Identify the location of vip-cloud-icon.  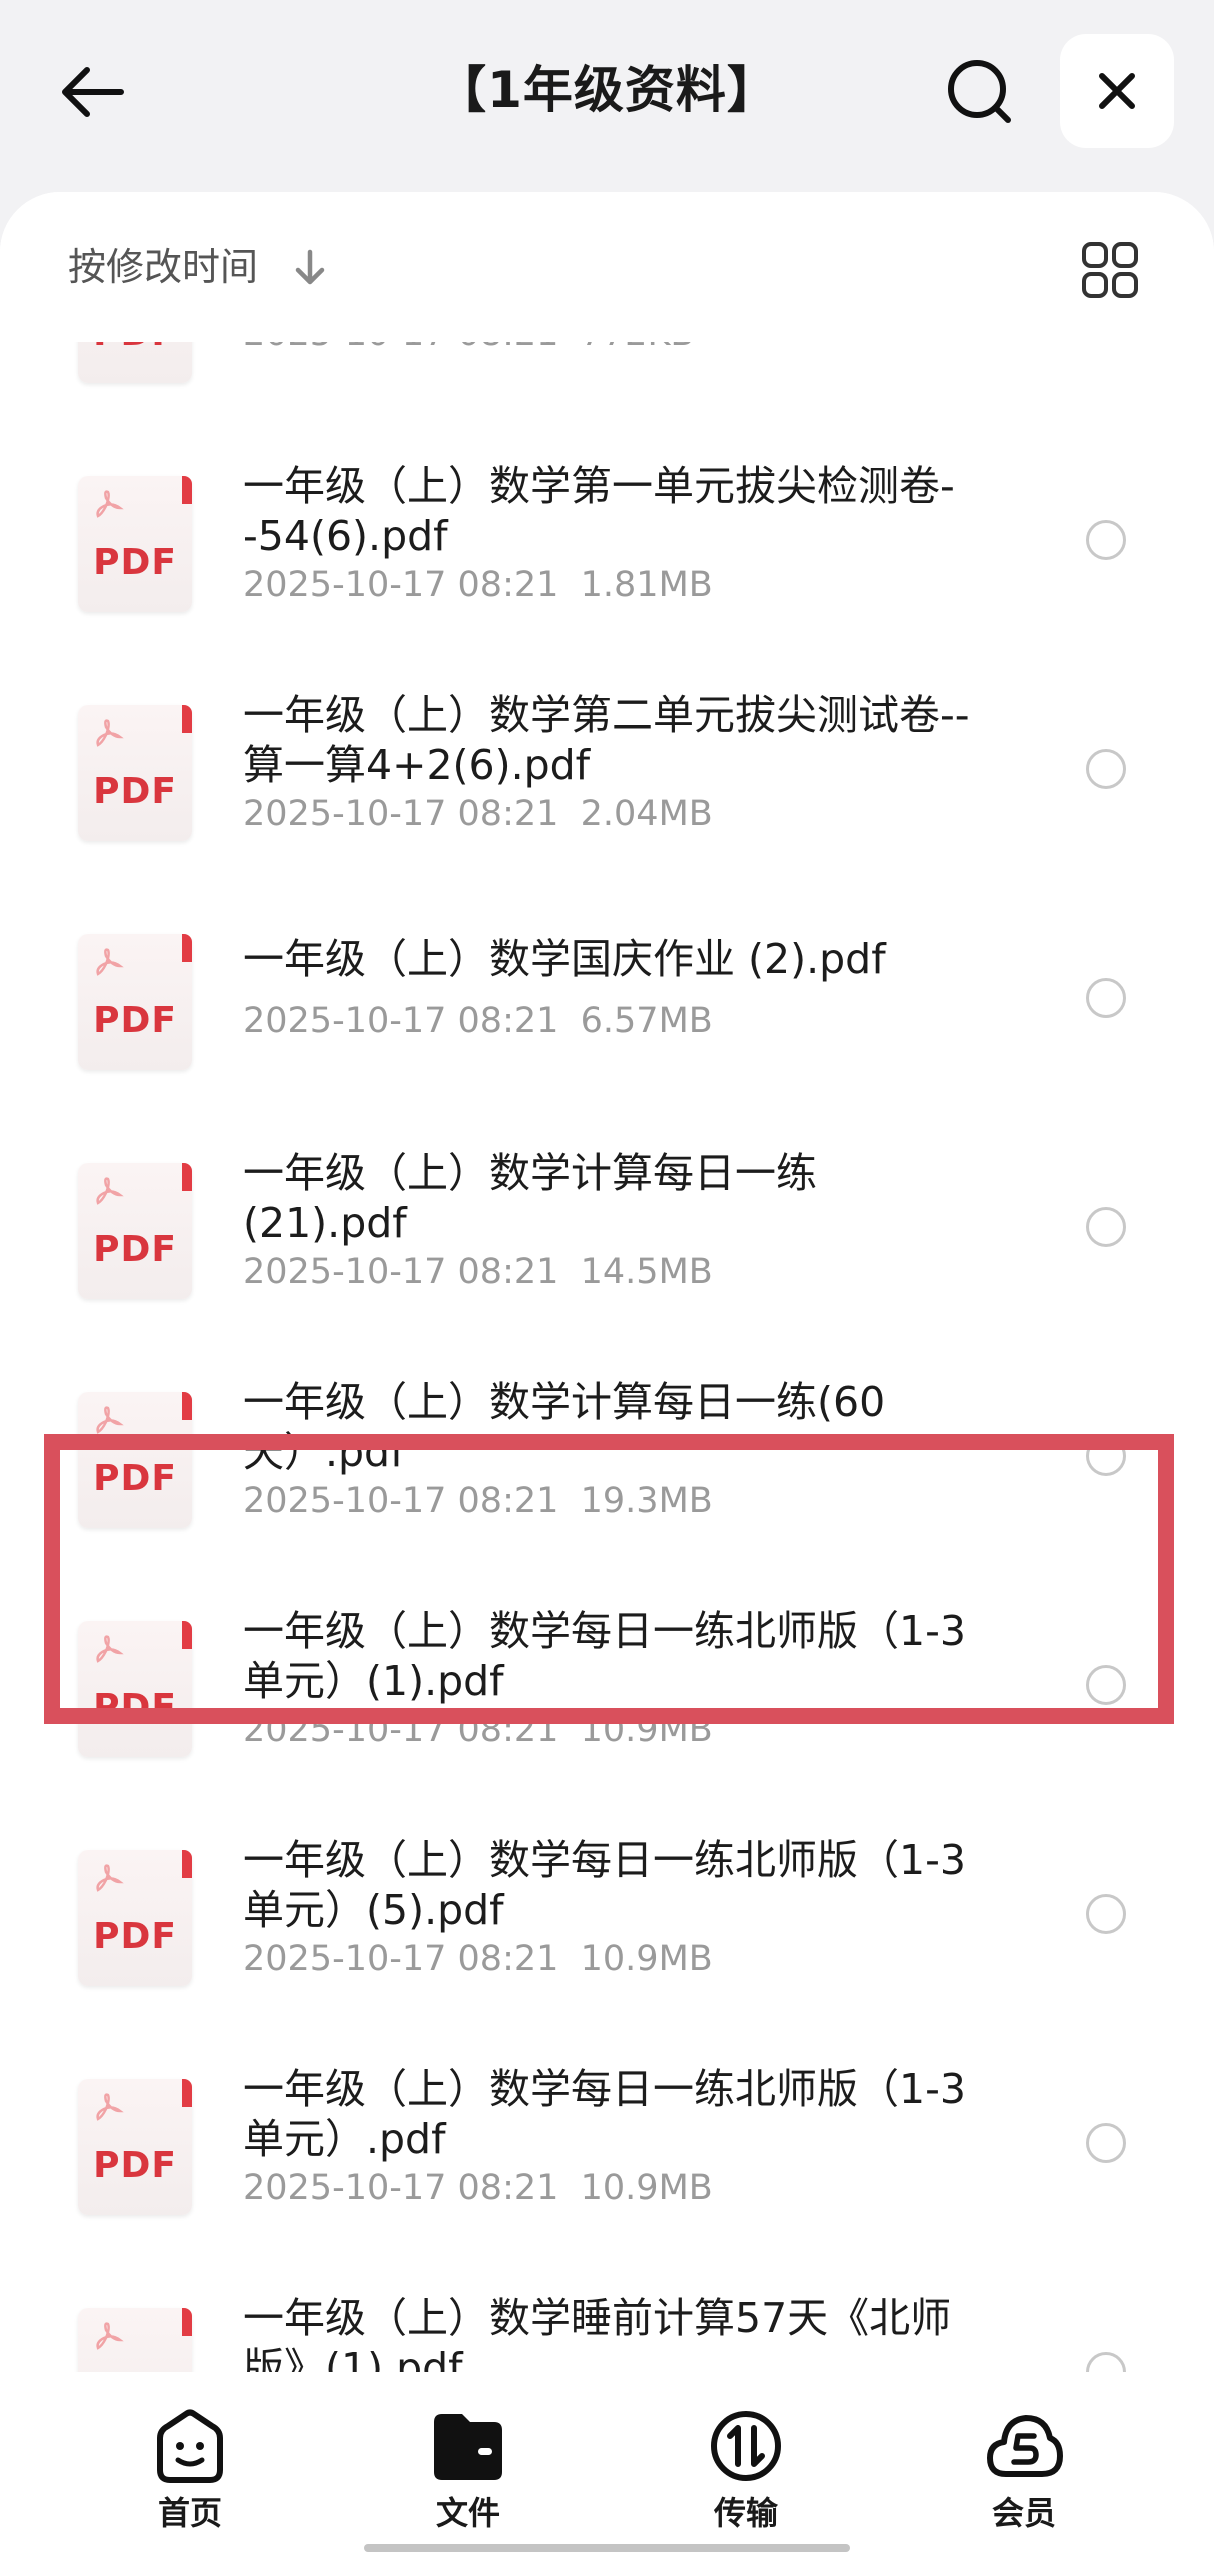
(1025, 2446).